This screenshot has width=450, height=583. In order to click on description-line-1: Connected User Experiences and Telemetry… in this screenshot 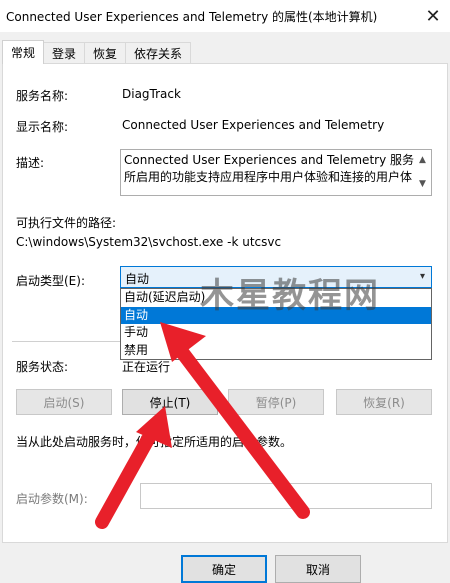, I will do `click(269, 160)`.